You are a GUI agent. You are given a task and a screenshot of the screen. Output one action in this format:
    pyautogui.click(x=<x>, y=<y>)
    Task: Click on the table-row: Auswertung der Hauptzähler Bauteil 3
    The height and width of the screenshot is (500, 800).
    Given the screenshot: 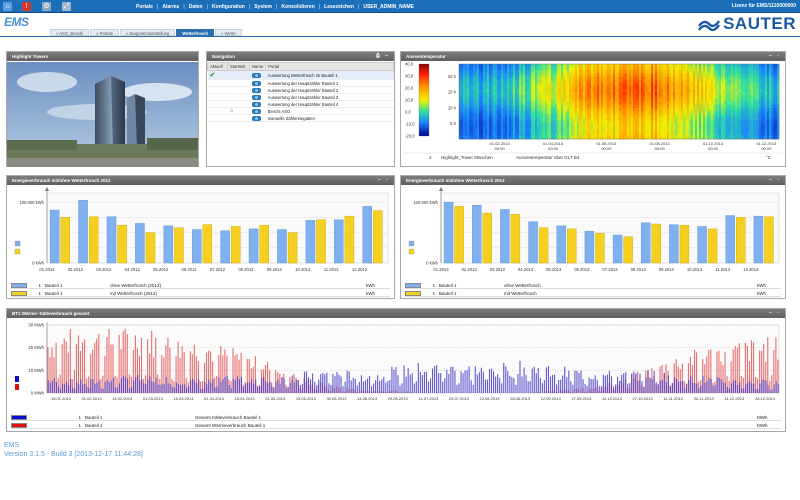 What is the action you would take?
    pyautogui.click(x=300, y=97)
    